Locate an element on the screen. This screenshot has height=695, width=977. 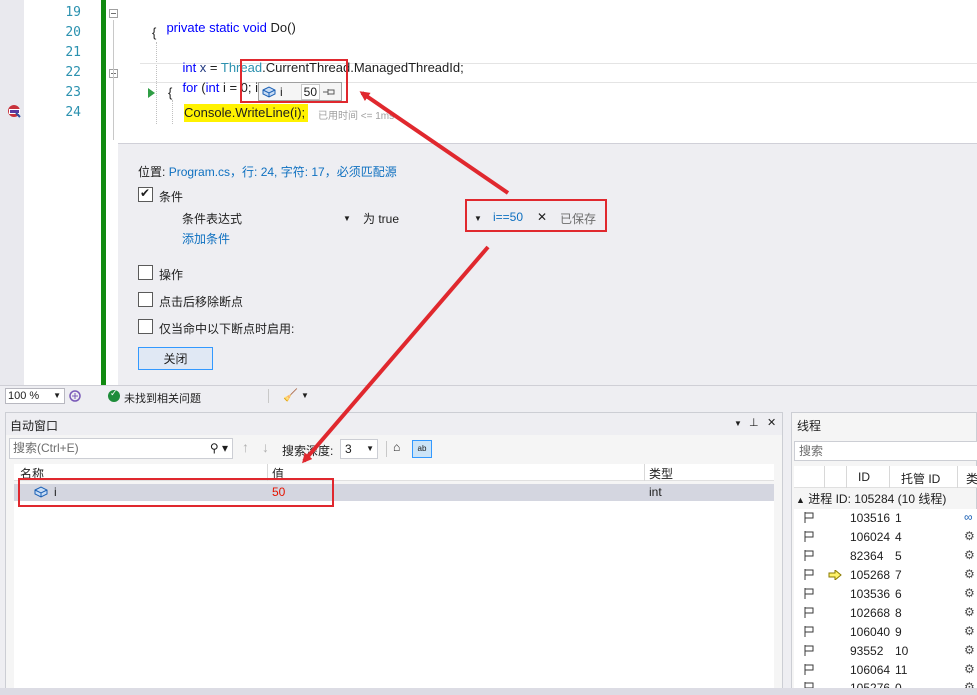
pin-members-icon: ⌂ is located at coordinates (396, 447).